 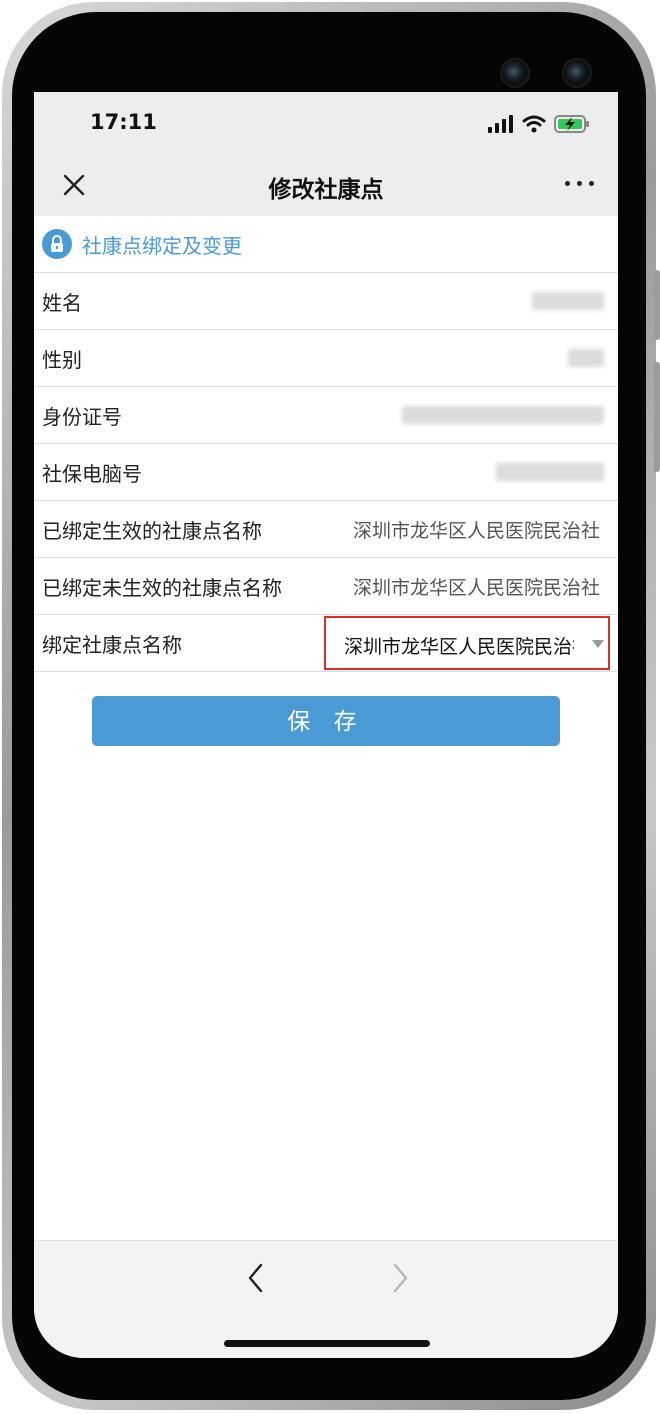 I want to click on row-label: 已绑定未生效的社康点名称, so click(x=162, y=587).